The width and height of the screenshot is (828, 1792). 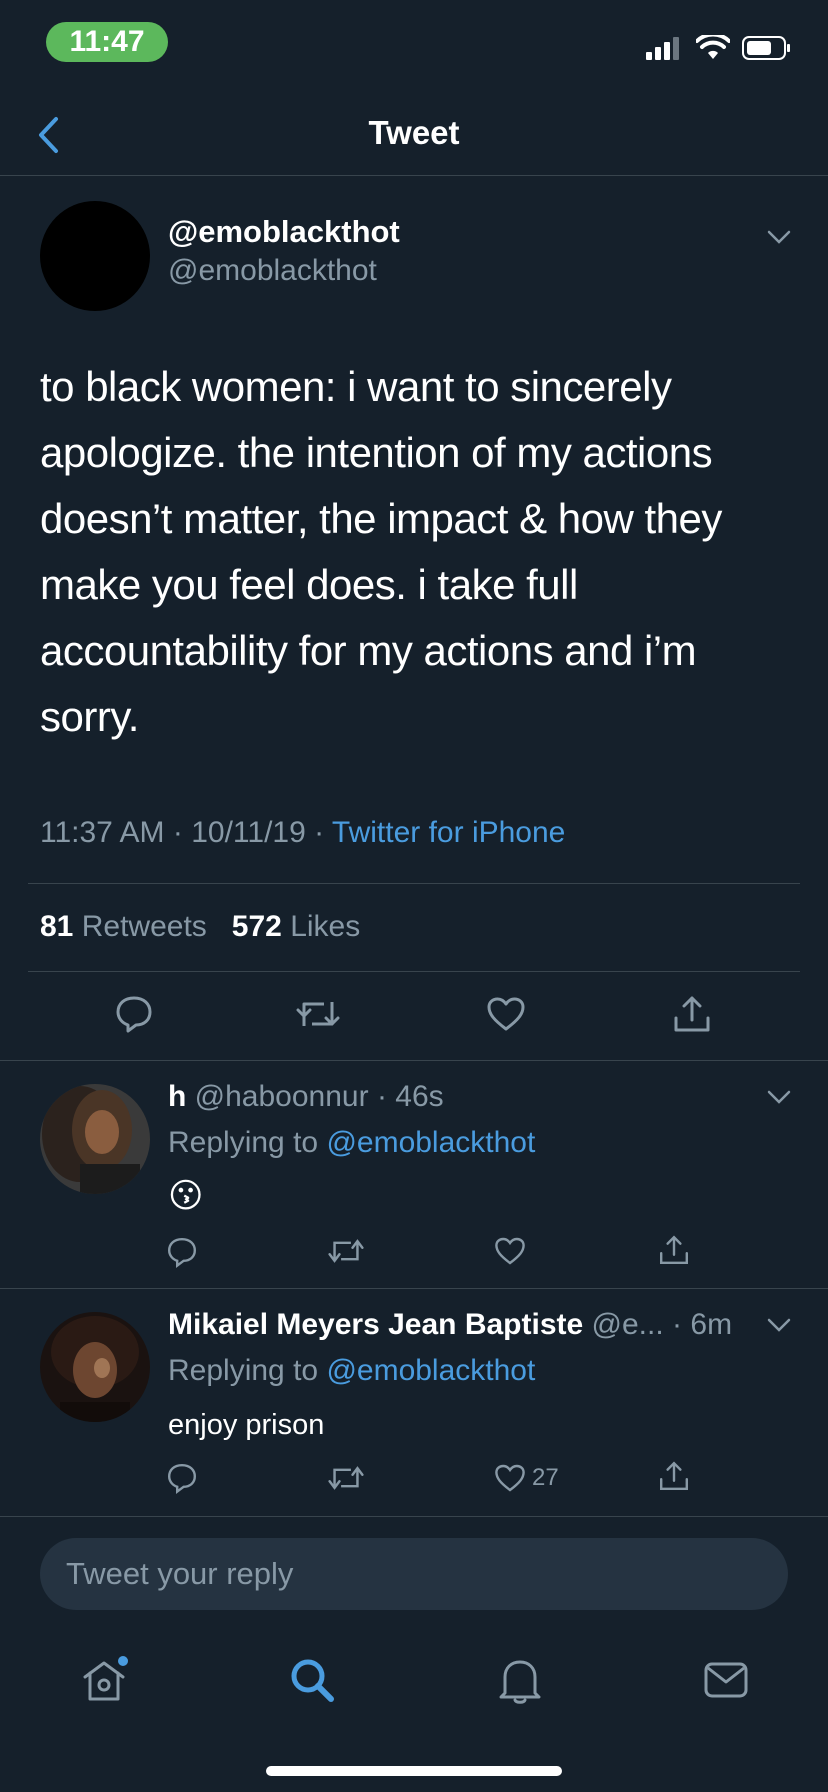 I want to click on notifications-icon, so click(x=520, y=1682).